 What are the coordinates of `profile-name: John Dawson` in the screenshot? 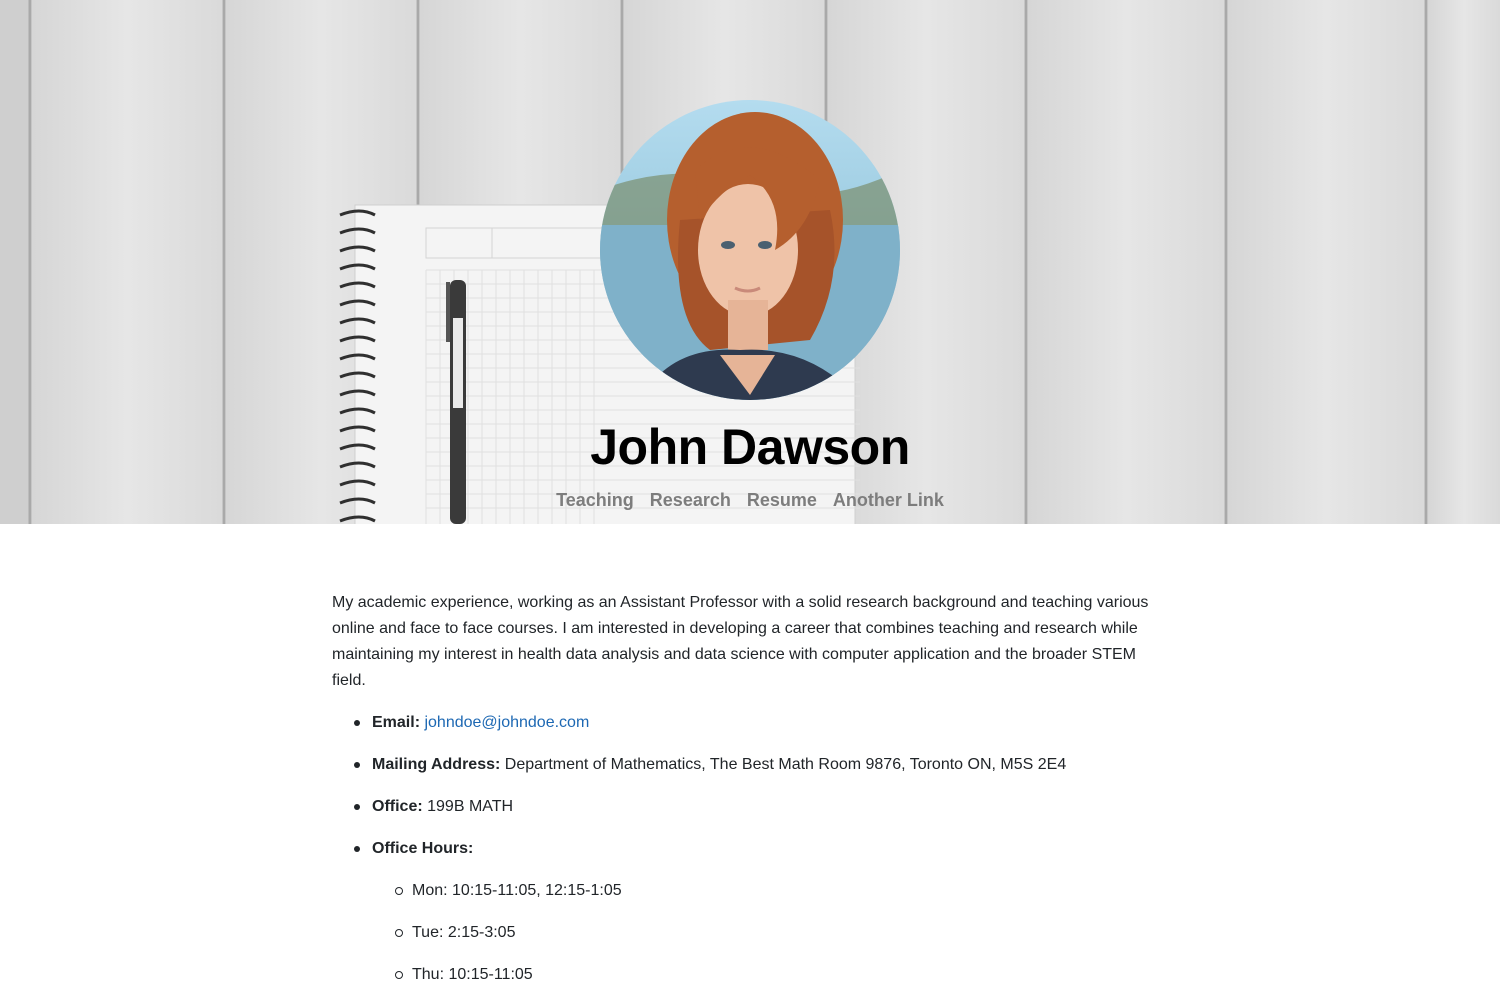 It's located at (750, 447).